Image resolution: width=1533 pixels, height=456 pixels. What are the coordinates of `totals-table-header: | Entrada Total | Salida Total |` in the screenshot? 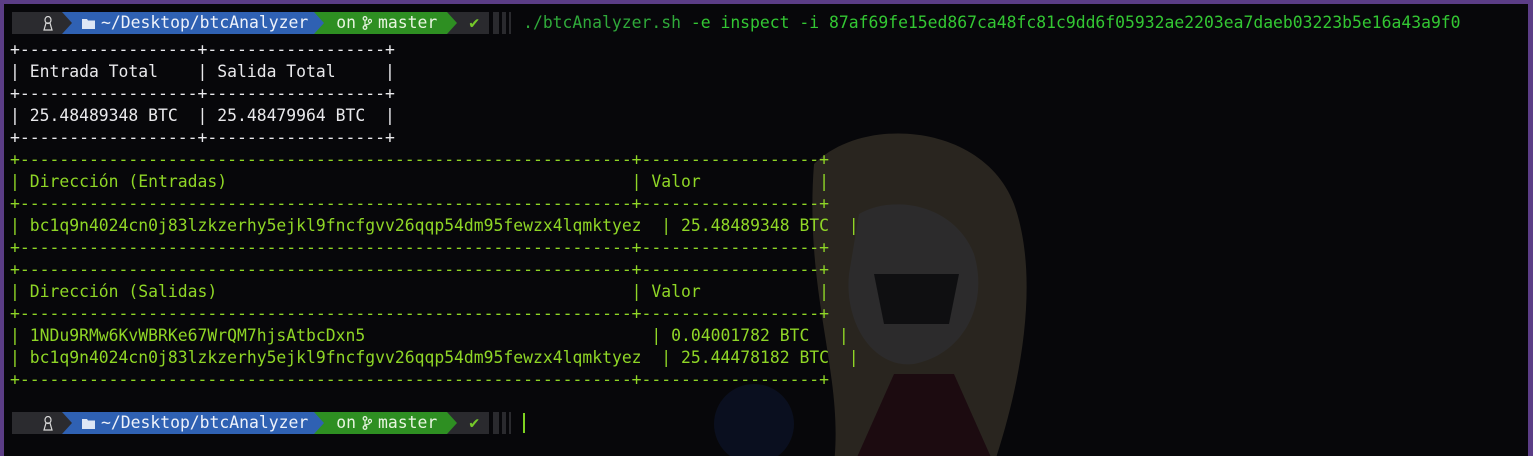 It's located at (202, 71).